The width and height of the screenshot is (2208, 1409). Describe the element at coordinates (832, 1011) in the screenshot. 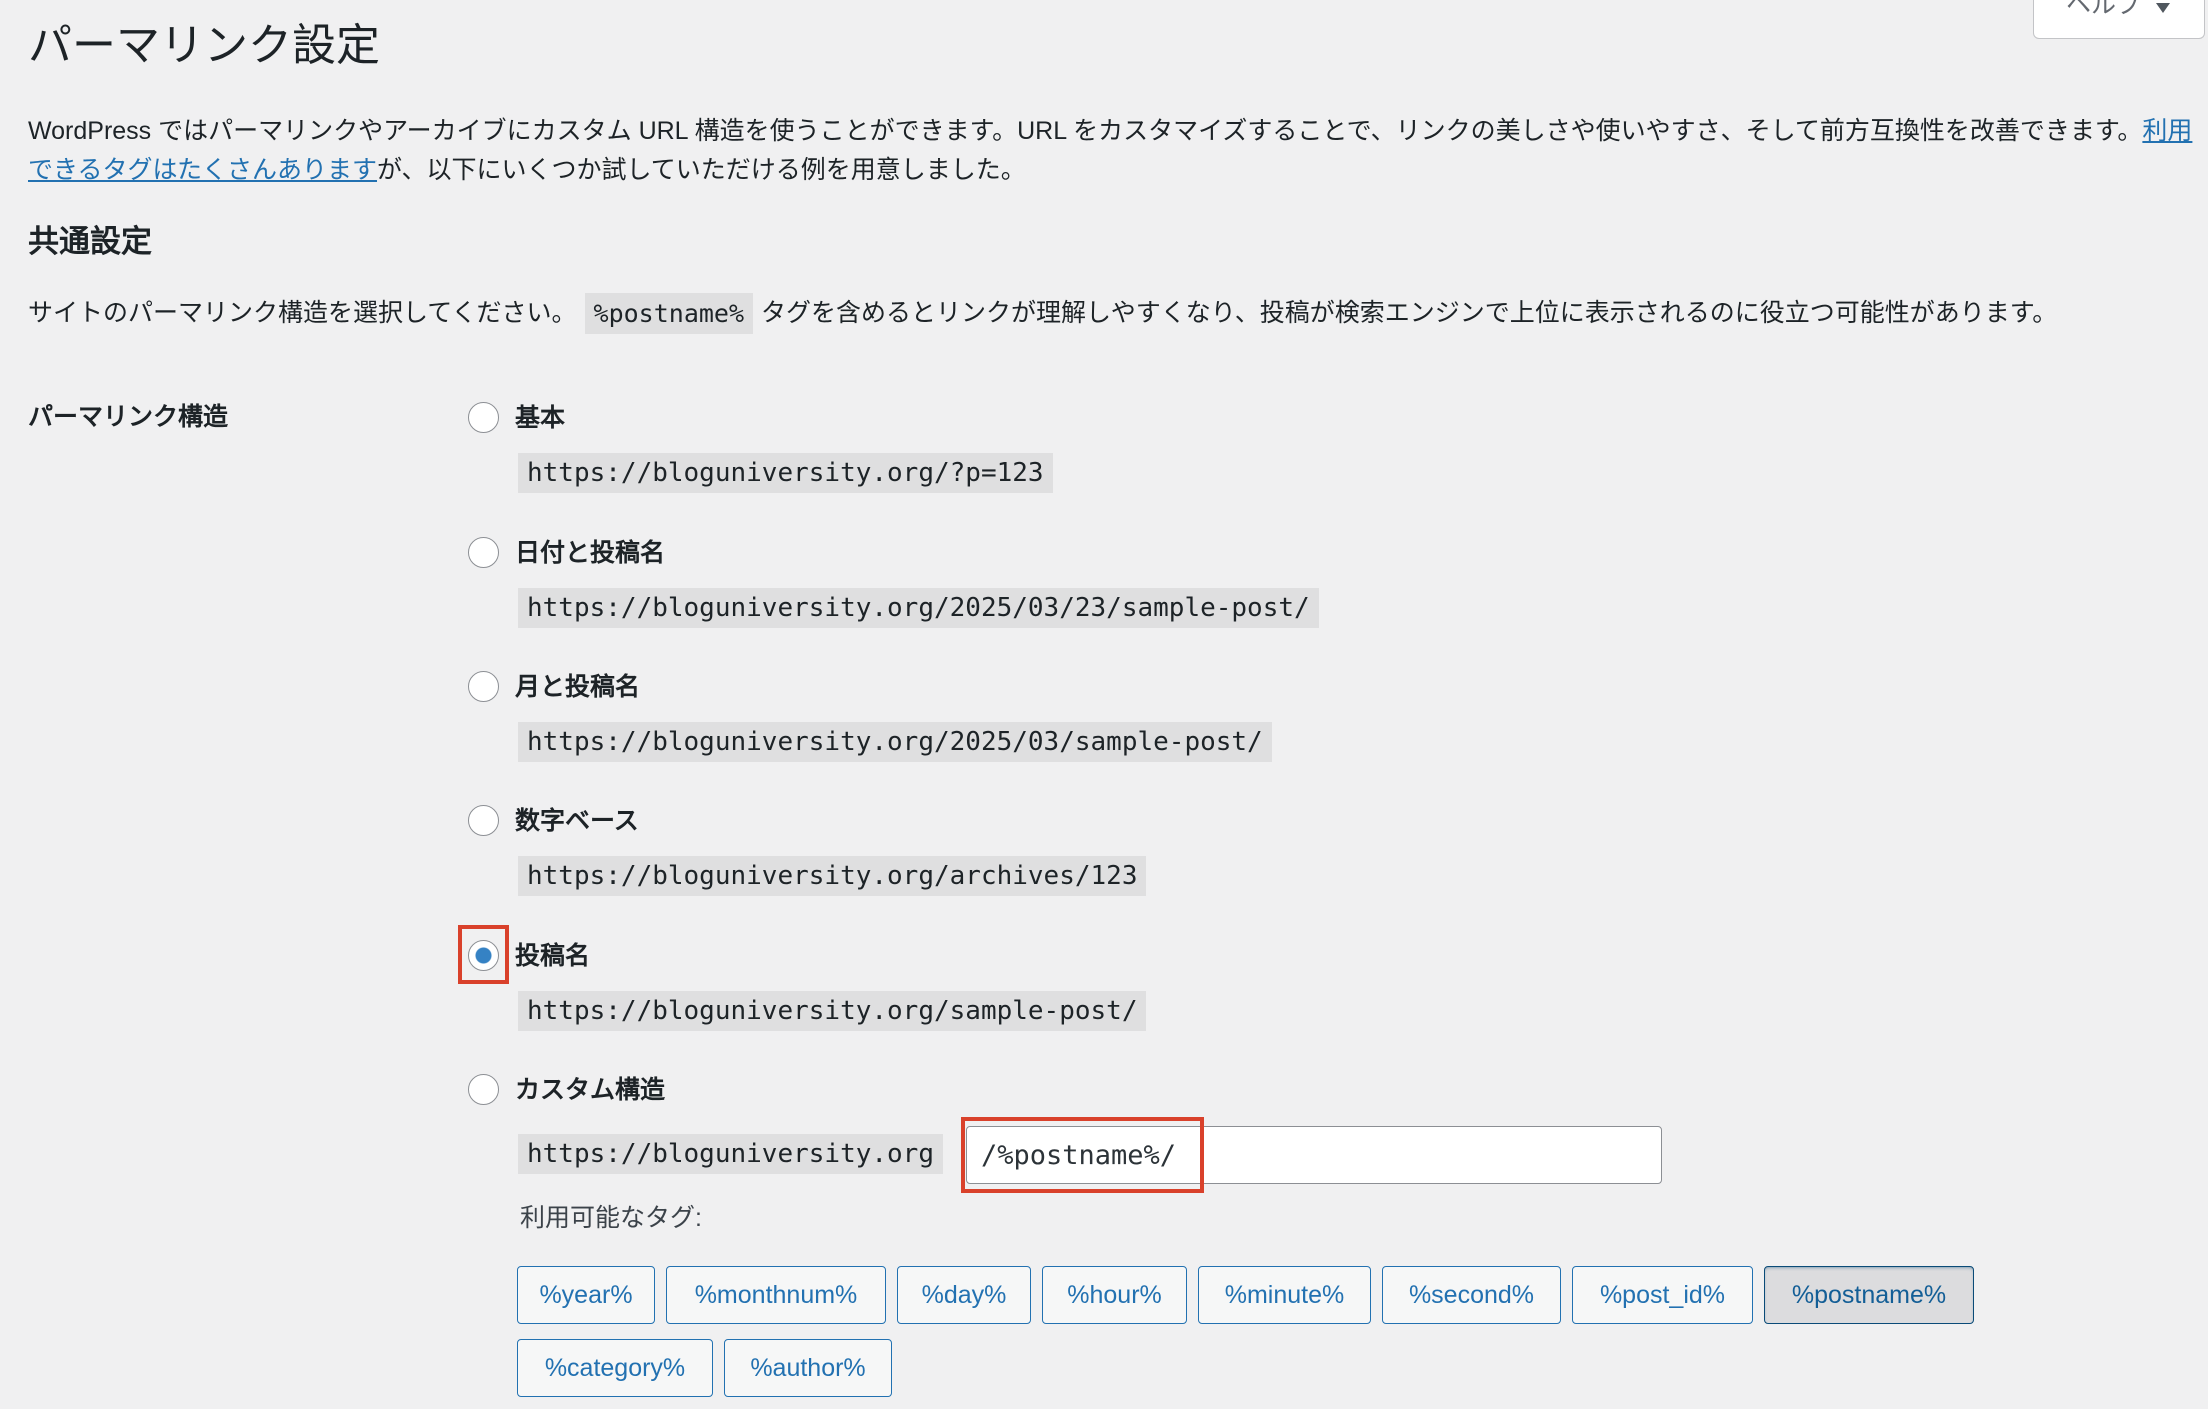

I see `example-url-post-name: https://bloguniversity.org/sample-post/` at that location.